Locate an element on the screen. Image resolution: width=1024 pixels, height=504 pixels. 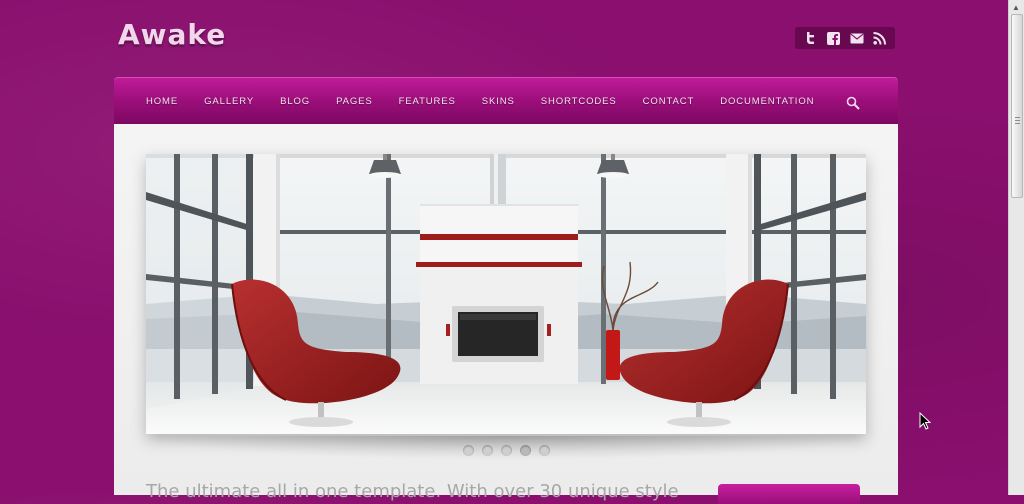
nav-item-home: HOME is located at coordinates (162, 101).